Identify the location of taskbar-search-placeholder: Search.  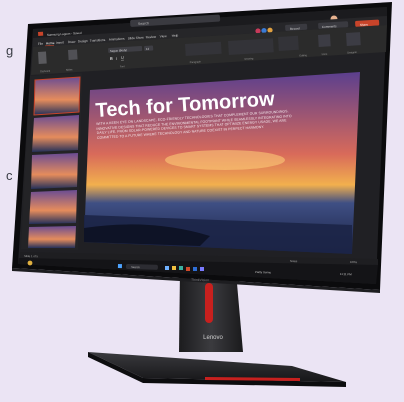
(135, 267).